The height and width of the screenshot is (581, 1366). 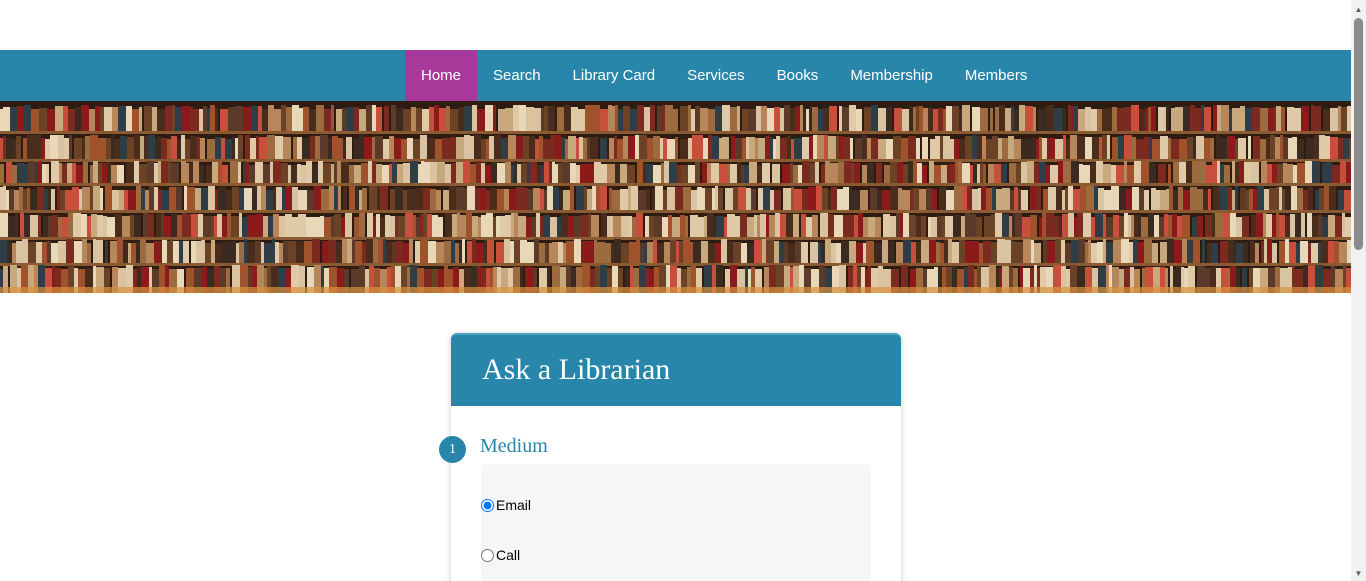 What do you see at coordinates (514, 446) in the screenshot?
I see `section-title-medium: Medium` at bounding box center [514, 446].